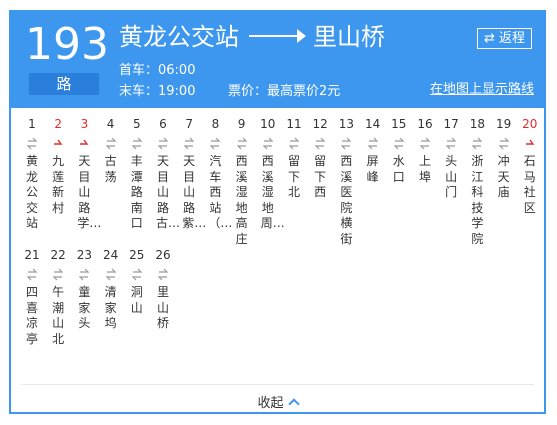  I want to click on stop-item: 9 西溪湿地高庄, so click(242, 181).